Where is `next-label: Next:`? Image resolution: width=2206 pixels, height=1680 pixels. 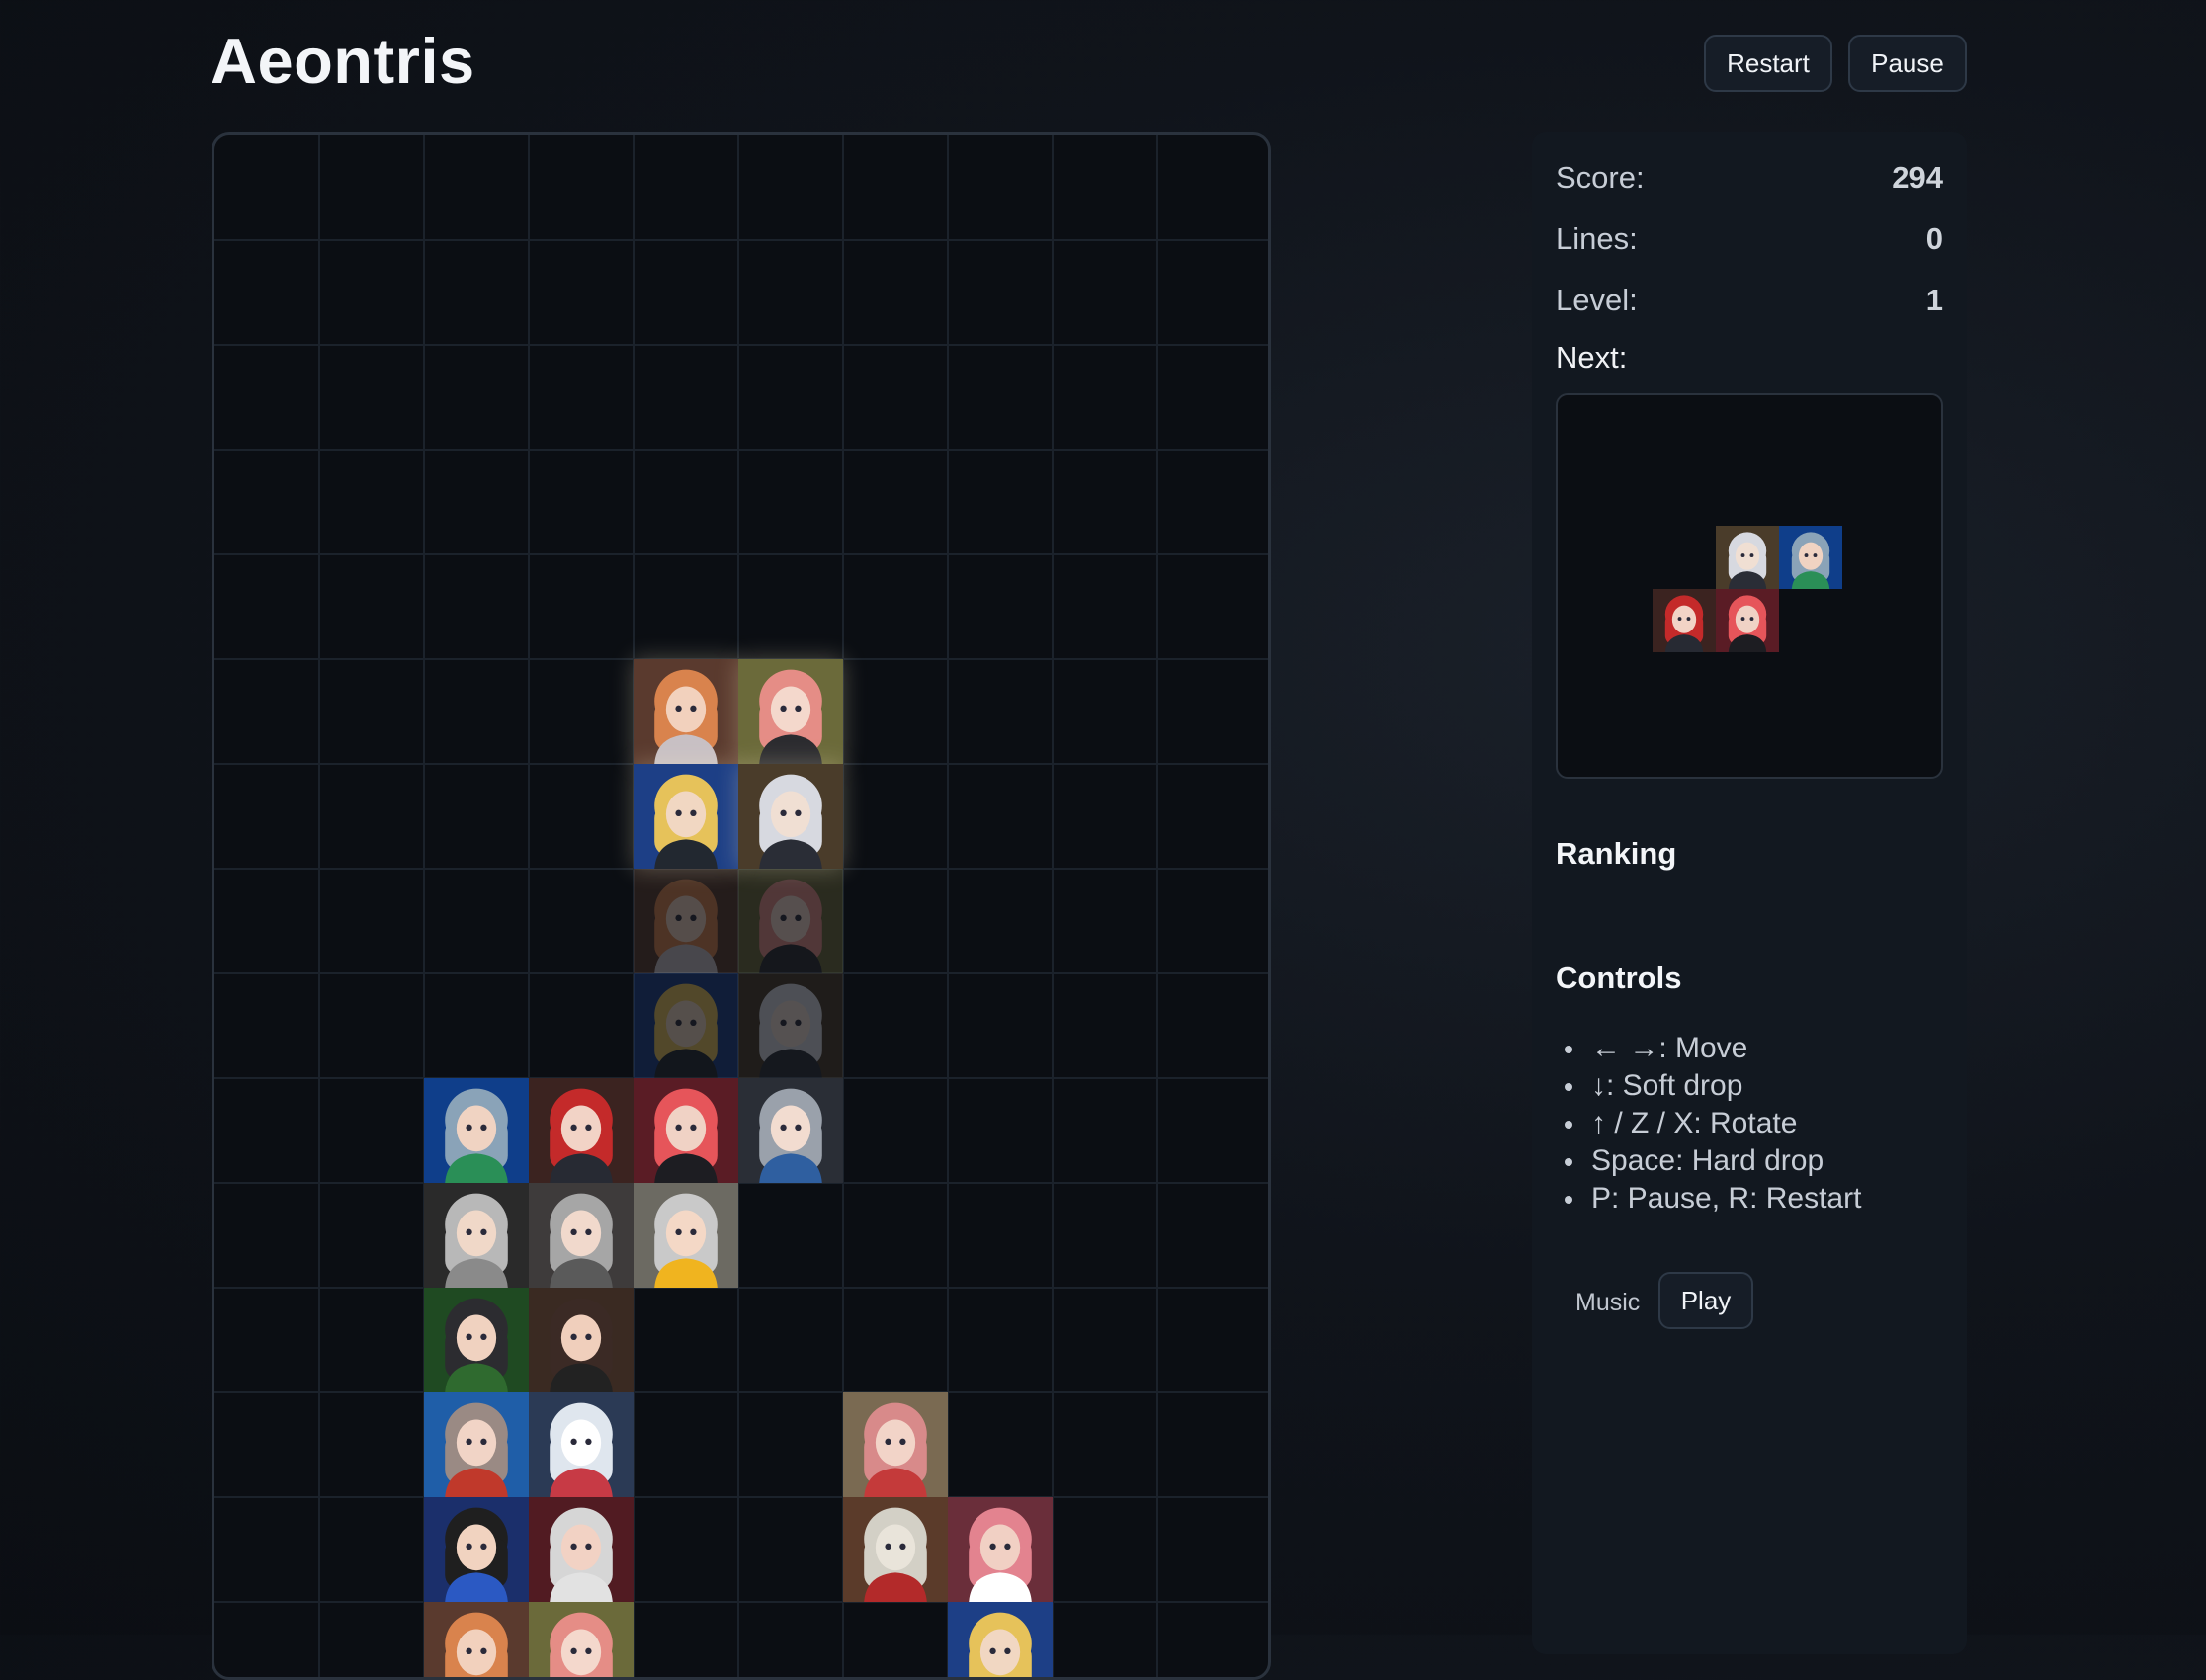 next-label: Next: is located at coordinates (1592, 357).